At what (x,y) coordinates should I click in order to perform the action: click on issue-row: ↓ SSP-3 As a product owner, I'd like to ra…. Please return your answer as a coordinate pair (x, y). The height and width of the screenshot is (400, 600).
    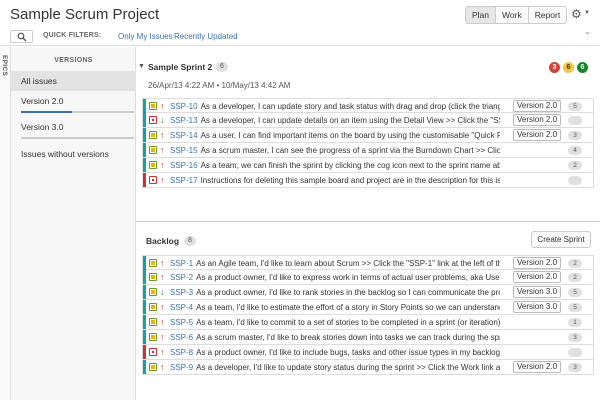
    Looking at the image, I should click on (368, 292).